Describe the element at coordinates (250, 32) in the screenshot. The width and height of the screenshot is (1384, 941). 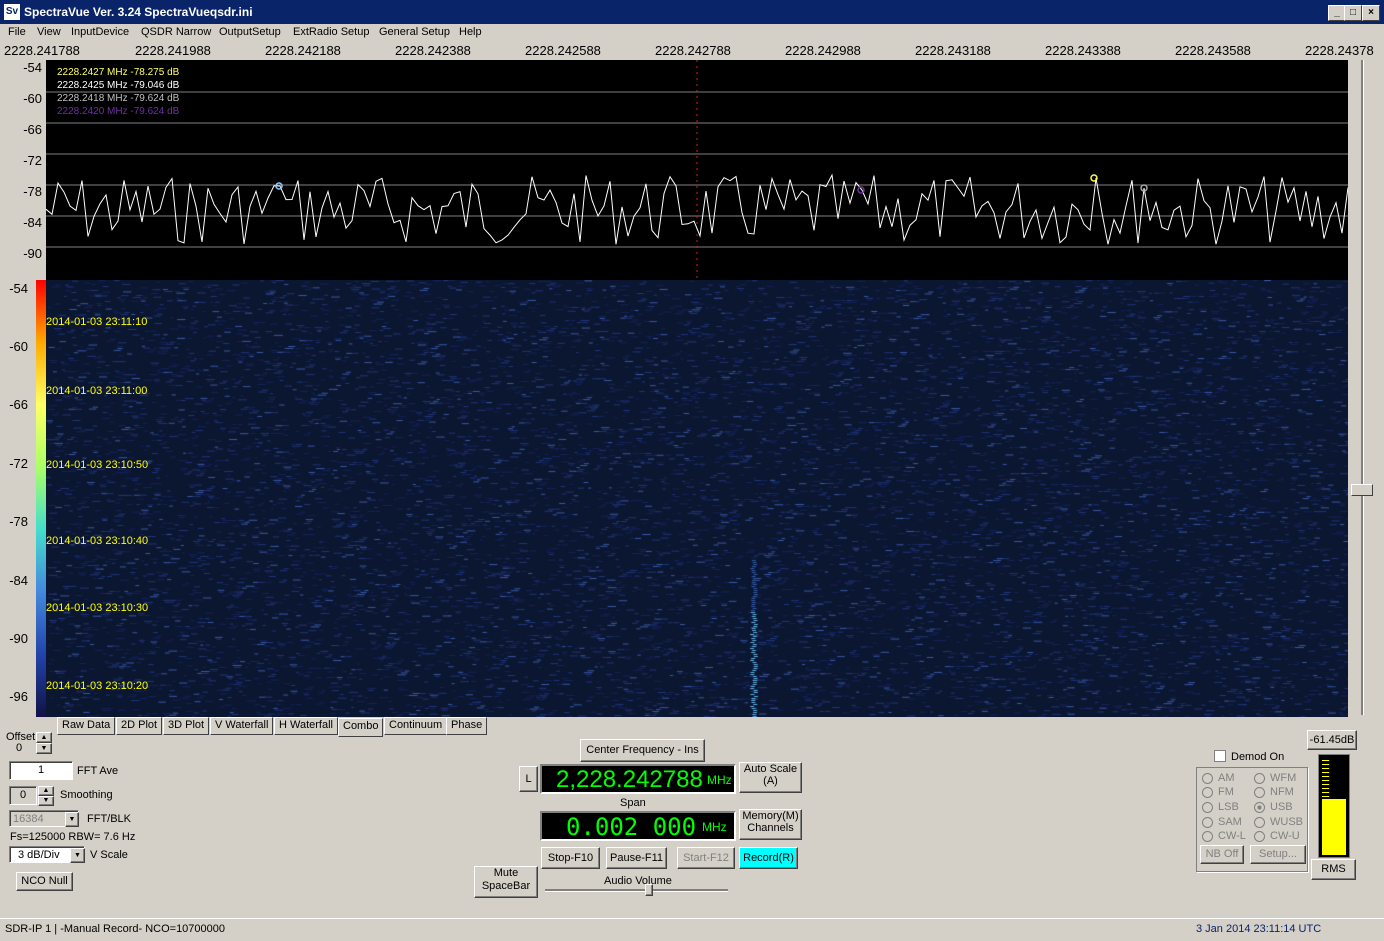
I see `menu-outputsetup: OutputSetup` at that location.